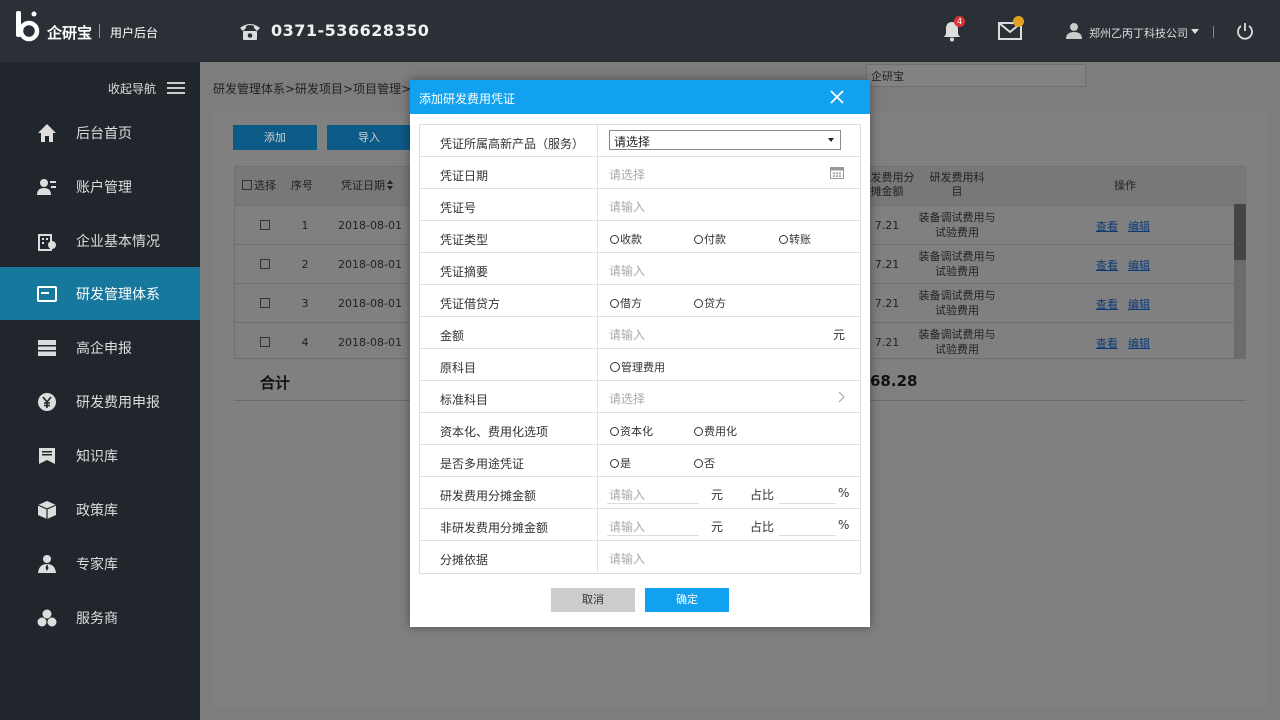  What do you see at coordinates (710, 239) in the screenshot?
I see `type-radio-payment: 付款` at bounding box center [710, 239].